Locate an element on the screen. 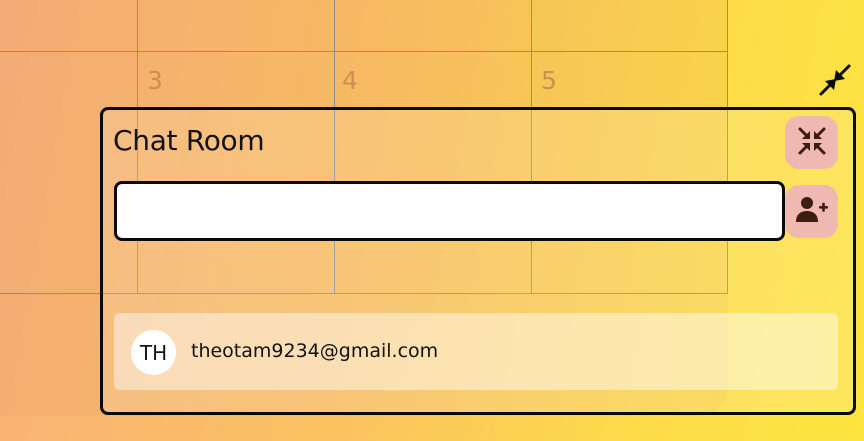 The width and height of the screenshot is (864, 441). user-plus-icon is located at coordinates (811, 212).